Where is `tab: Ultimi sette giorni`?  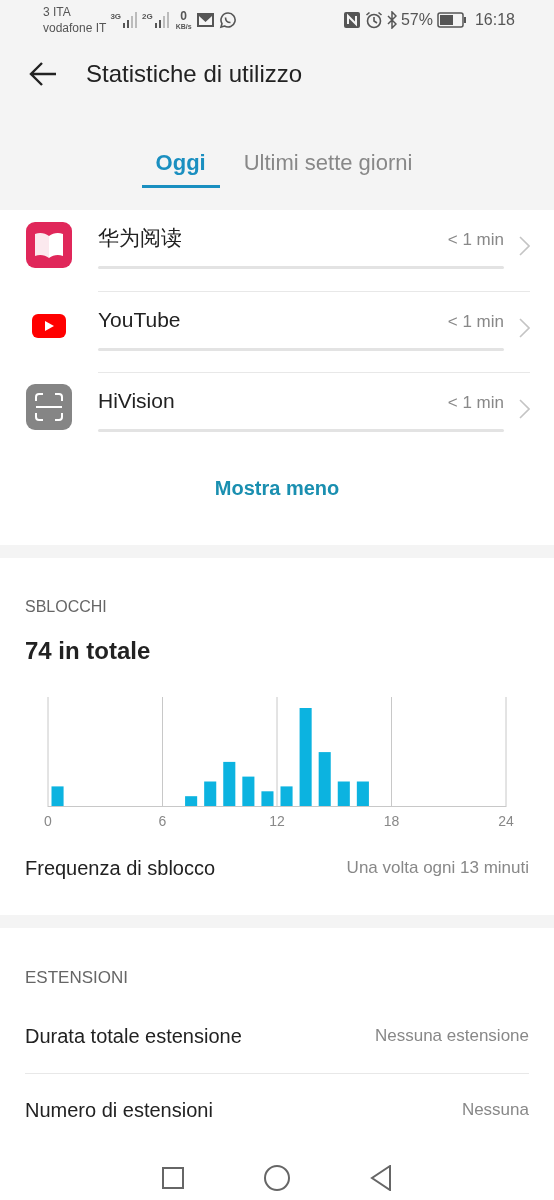
tab: Ultimi sette giorni is located at coordinates (328, 162).